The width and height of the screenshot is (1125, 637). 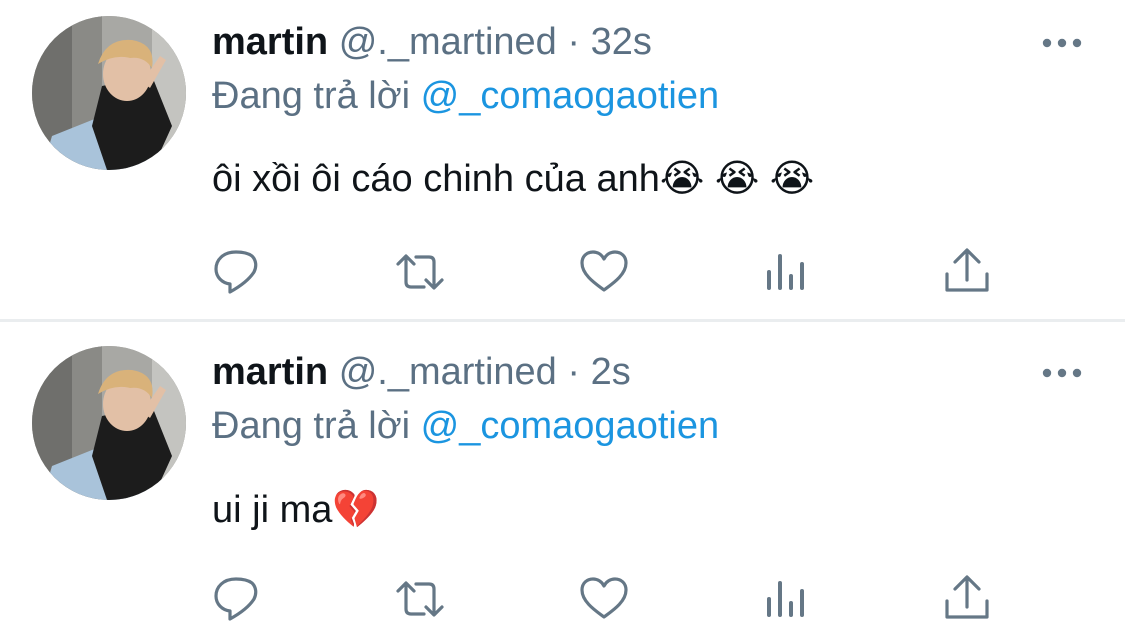 What do you see at coordinates (296, 510) in the screenshot?
I see `tweet-text: ui ji ma💔` at bounding box center [296, 510].